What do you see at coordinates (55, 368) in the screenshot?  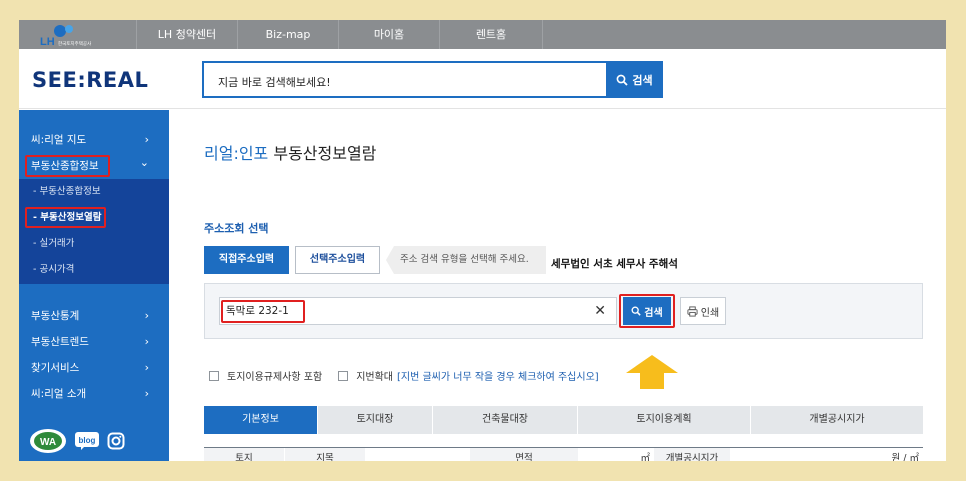 I see `sidebar-item-label: 찾기서비스` at bounding box center [55, 368].